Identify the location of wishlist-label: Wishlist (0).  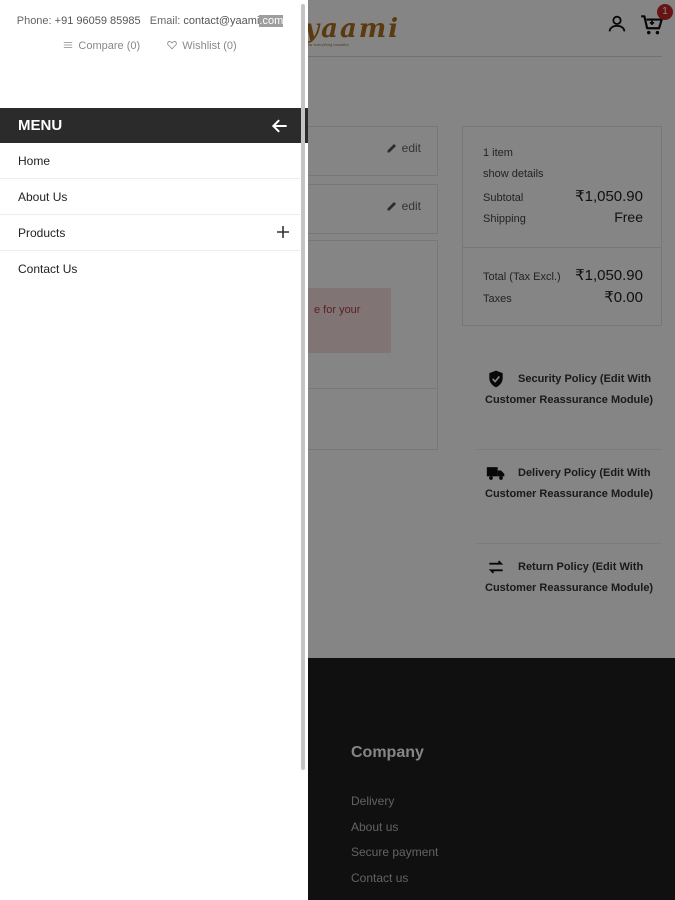
(209, 46).